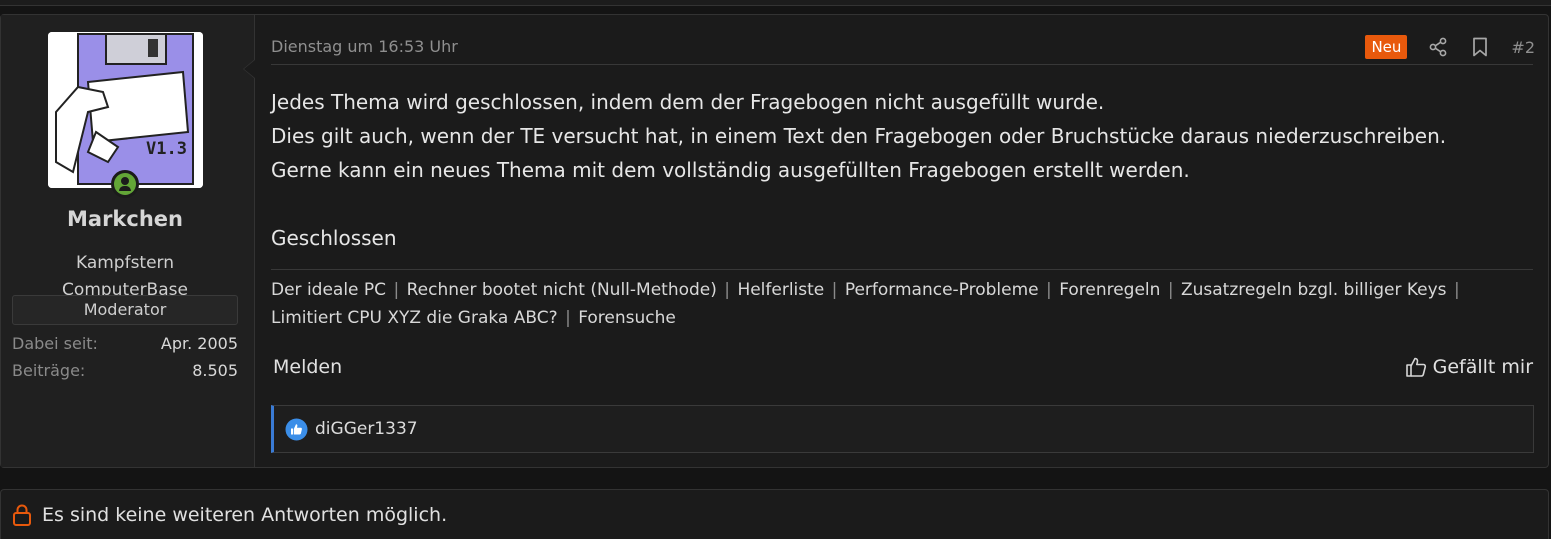 The image size is (1551, 539). Describe the element at coordinates (328, 290) in the screenshot. I see `sig-link-ideal-pc: Der ideale PC` at that location.